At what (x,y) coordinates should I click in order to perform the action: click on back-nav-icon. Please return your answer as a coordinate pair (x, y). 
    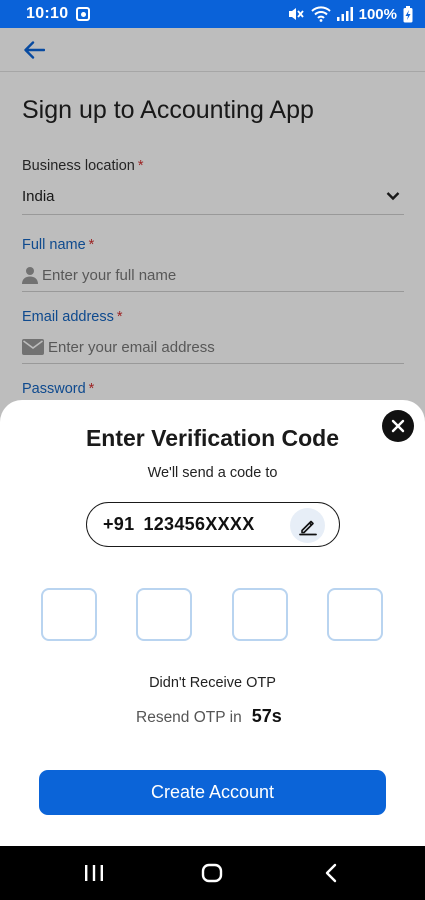
    Looking at the image, I should click on (331, 873).